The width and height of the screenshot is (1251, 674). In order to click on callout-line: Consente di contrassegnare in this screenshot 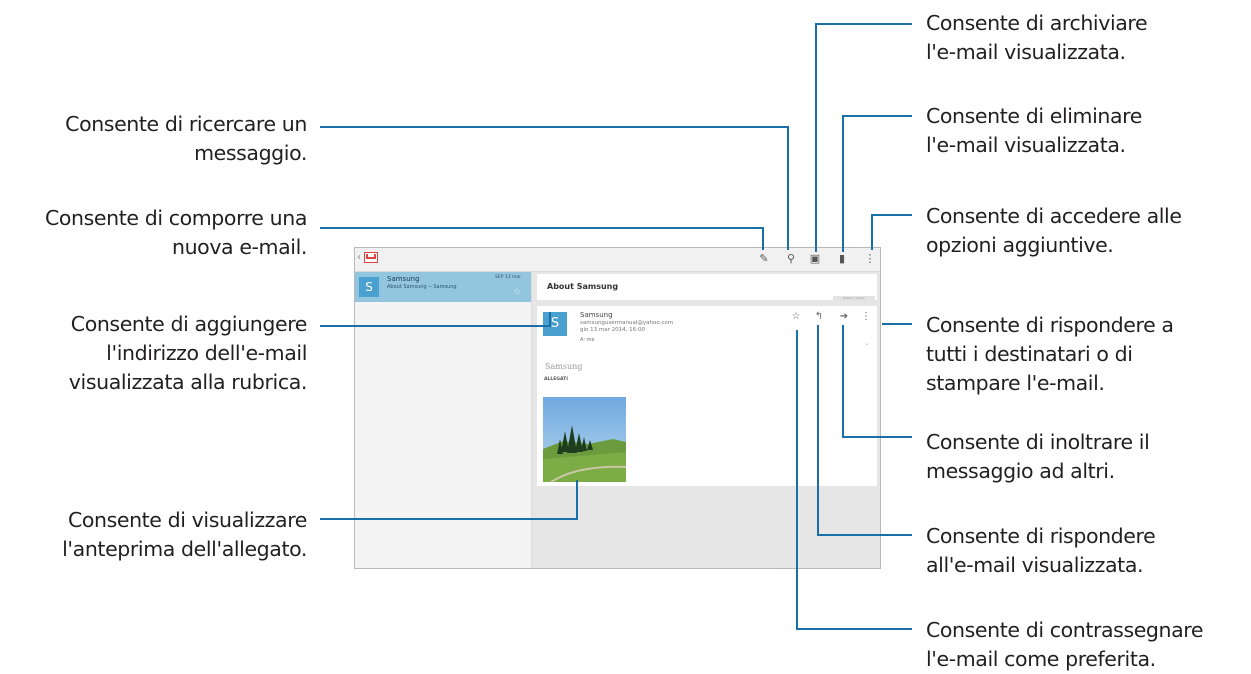, I will do `click(1065, 630)`.